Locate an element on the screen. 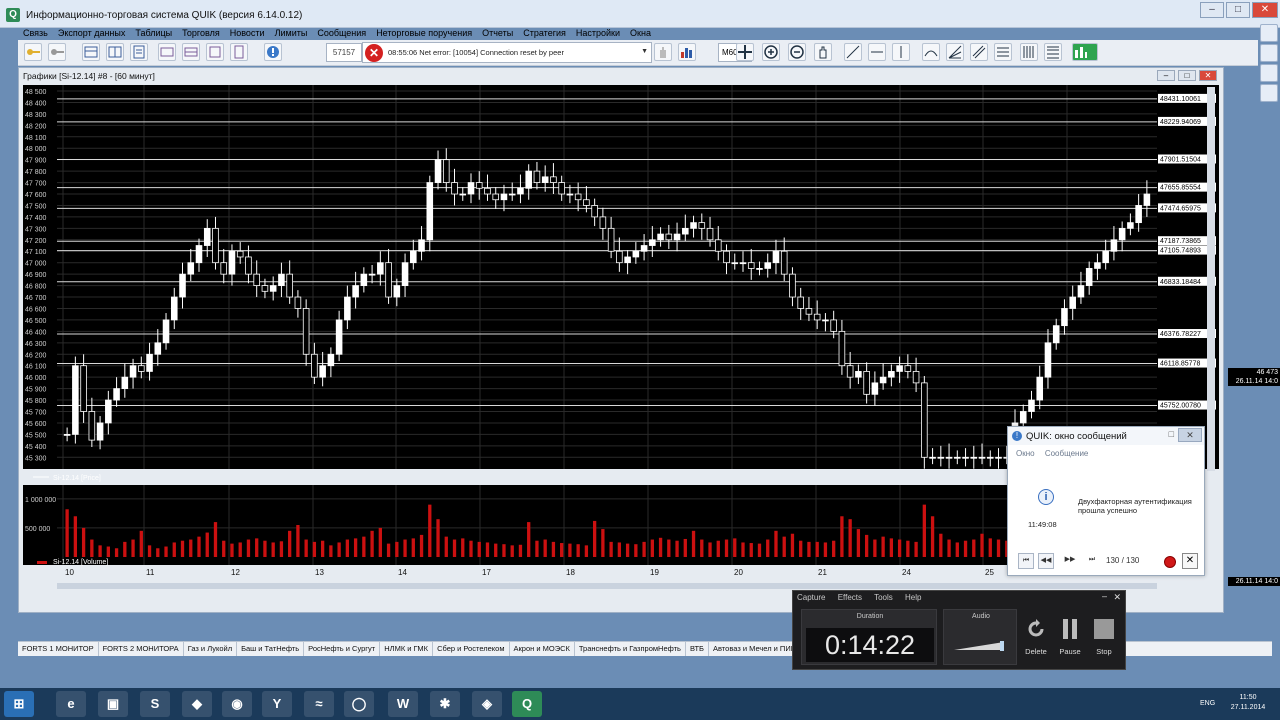  next-icon: ▶▶ is located at coordinates (1070, 561).